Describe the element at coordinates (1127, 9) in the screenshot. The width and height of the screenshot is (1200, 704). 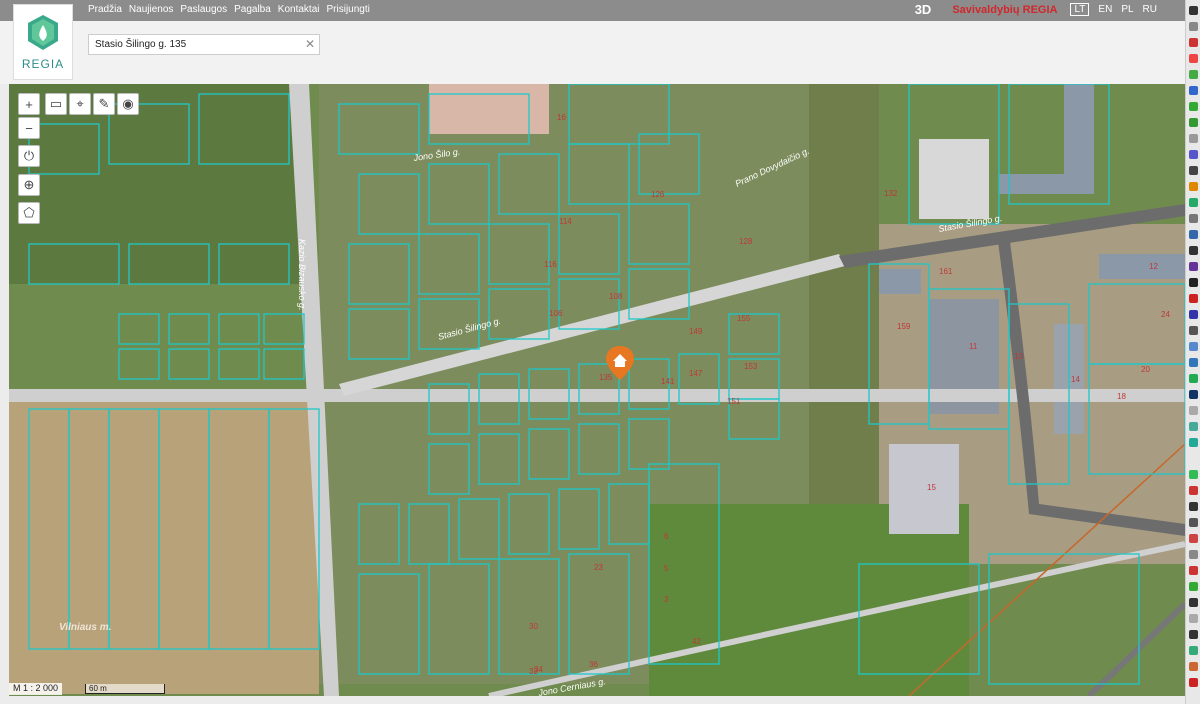
I see `lang-pl: PL` at that location.